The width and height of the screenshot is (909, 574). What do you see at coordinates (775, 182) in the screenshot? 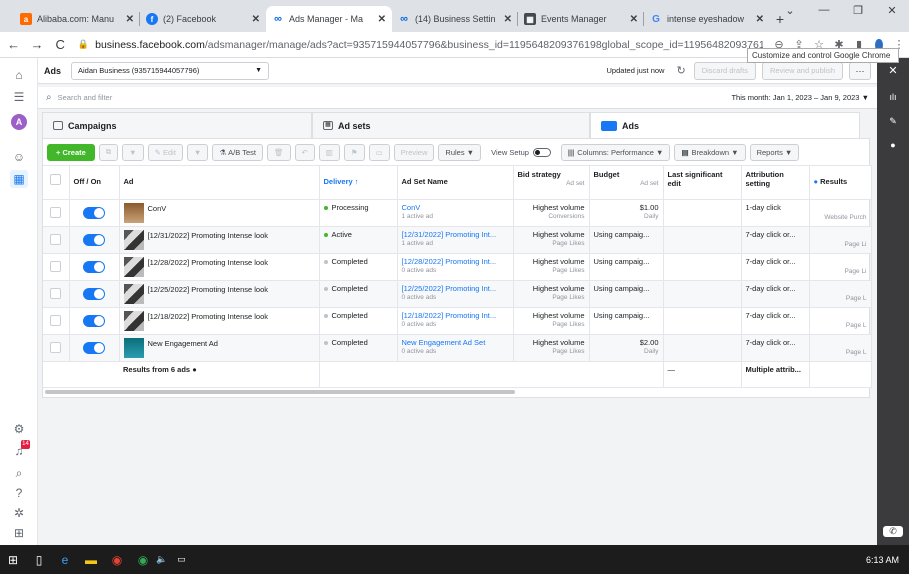
I see `col-attribution-setting: Attribution setting` at bounding box center [775, 182].